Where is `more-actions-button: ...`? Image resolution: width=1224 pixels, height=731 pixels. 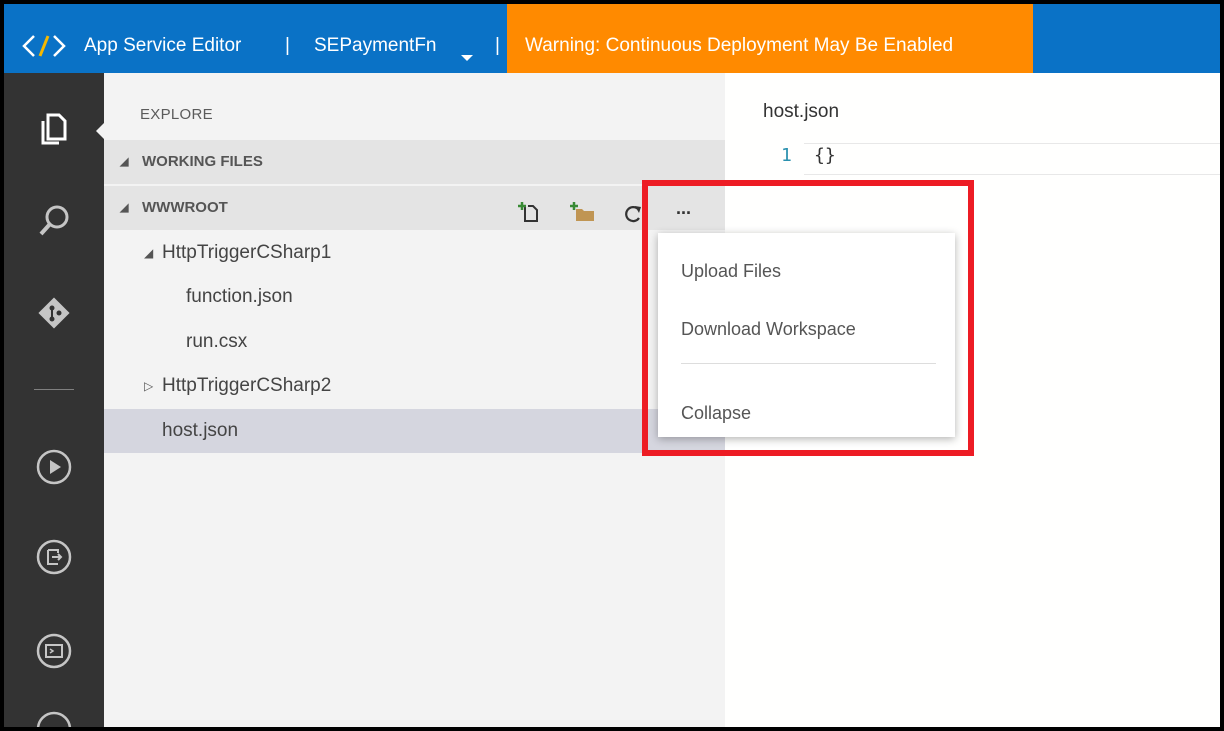 more-actions-button: ... is located at coordinates (683, 208).